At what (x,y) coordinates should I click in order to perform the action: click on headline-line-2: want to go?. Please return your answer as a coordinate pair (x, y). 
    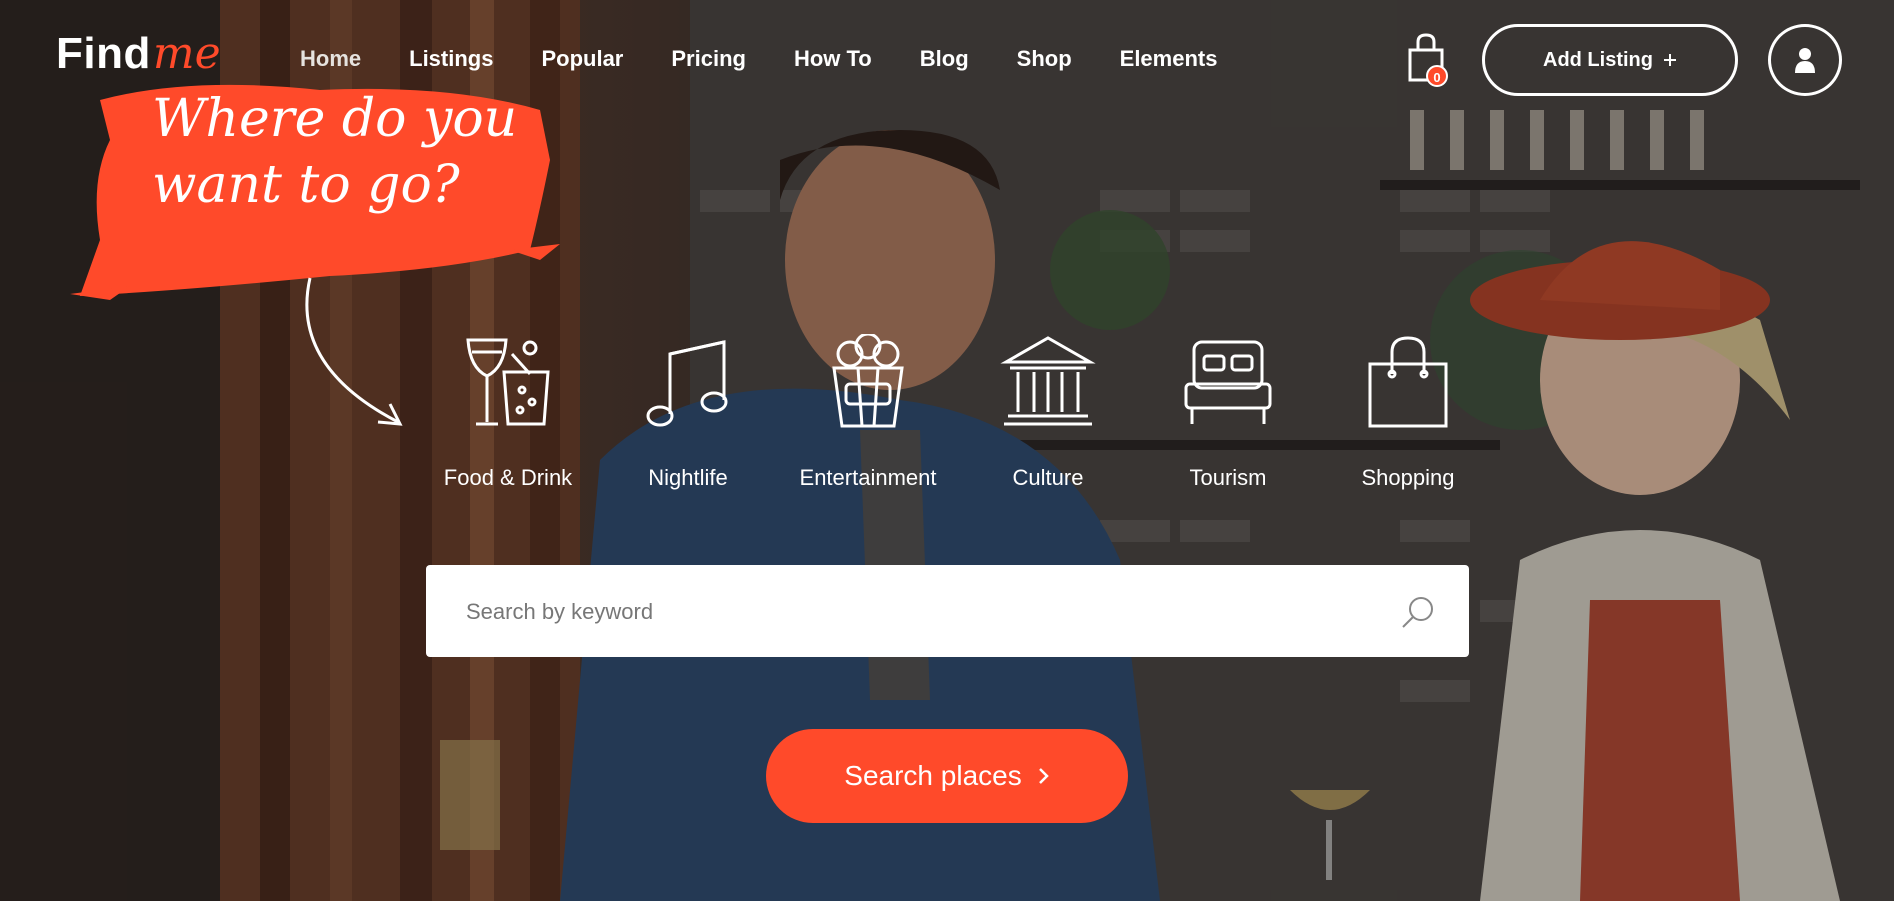
    Looking at the image, I should click on (306, 185).